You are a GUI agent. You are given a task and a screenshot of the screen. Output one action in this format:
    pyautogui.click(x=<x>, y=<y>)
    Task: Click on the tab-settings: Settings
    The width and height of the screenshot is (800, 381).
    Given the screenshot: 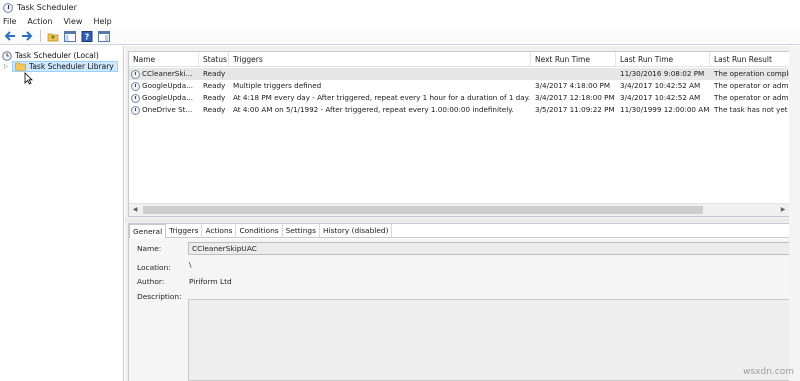 What is the action you would take?
    pyautogui.click(x=301, y=231)
    